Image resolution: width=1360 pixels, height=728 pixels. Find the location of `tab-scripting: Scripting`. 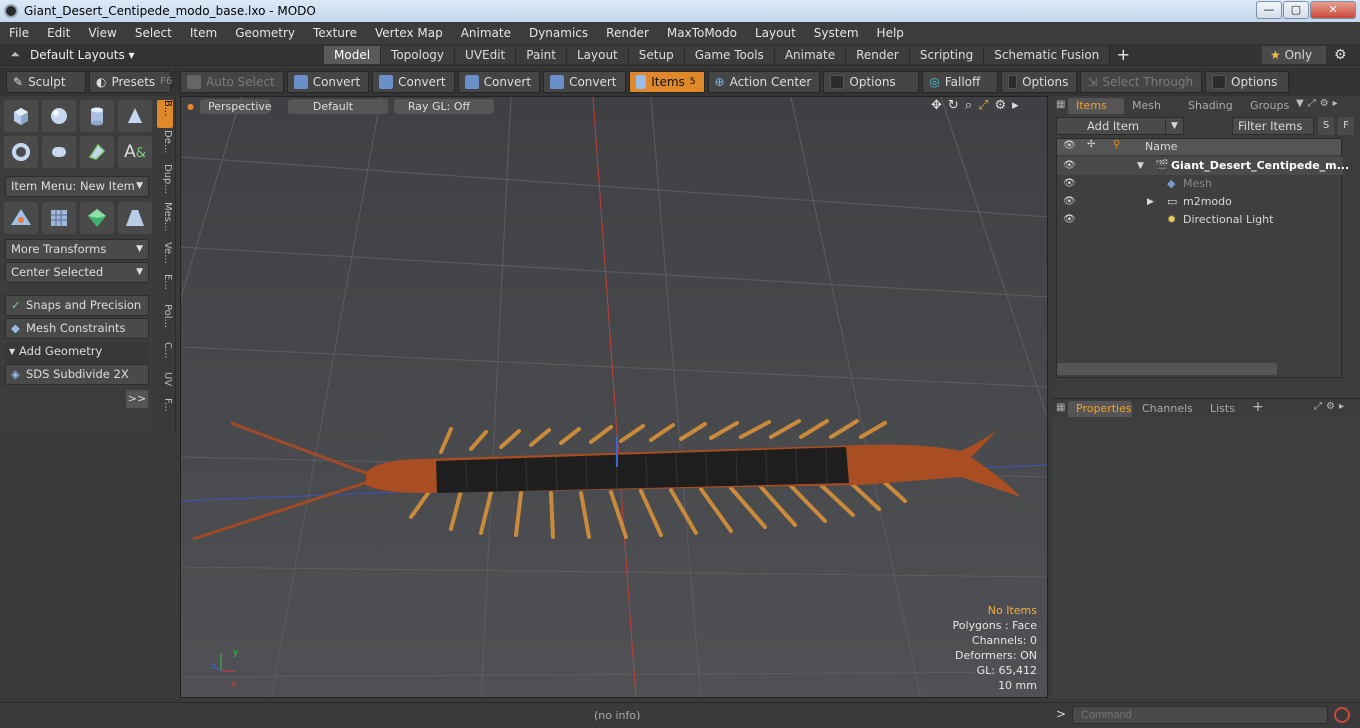

tab-scripting: Scripting is located at coordinates (947, 54).